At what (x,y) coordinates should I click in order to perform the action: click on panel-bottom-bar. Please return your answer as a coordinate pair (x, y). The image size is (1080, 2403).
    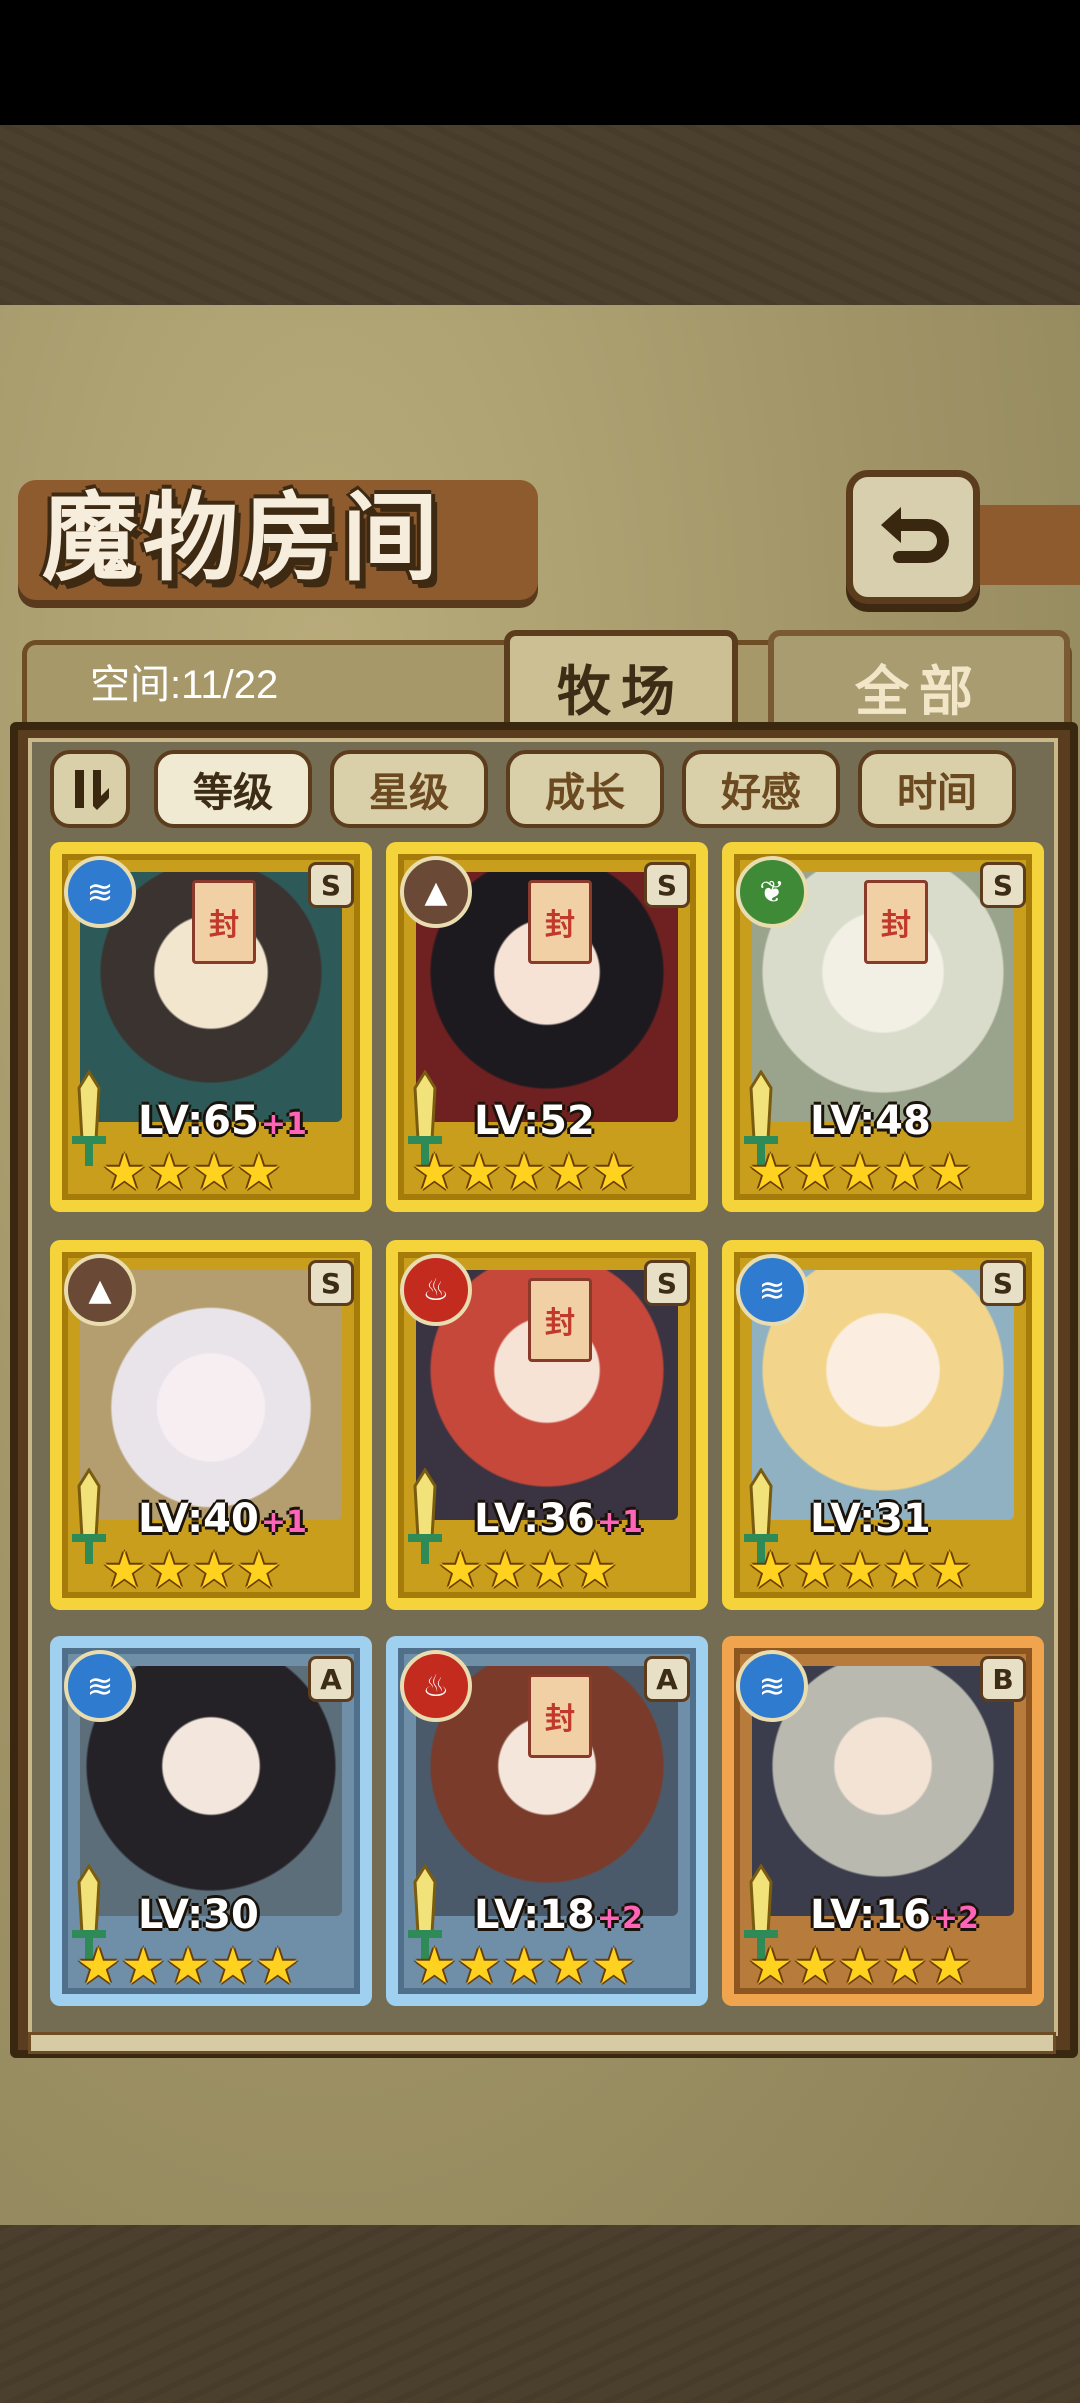
    Looking at the image, I should click on (542, 2043).